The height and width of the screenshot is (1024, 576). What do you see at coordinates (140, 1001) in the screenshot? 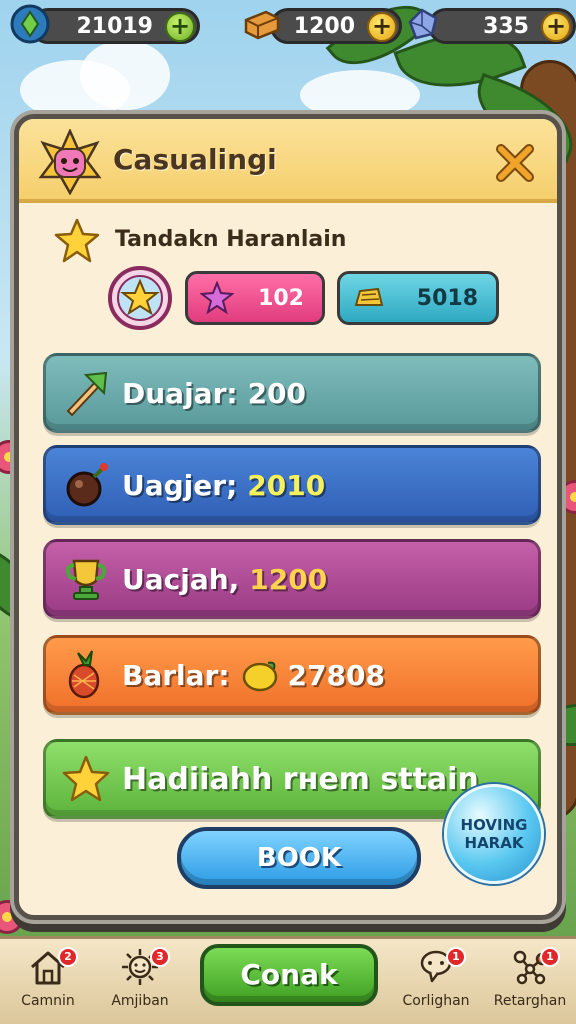
I see `nav-label: Amjiban` at bounding box center [140, 1001].